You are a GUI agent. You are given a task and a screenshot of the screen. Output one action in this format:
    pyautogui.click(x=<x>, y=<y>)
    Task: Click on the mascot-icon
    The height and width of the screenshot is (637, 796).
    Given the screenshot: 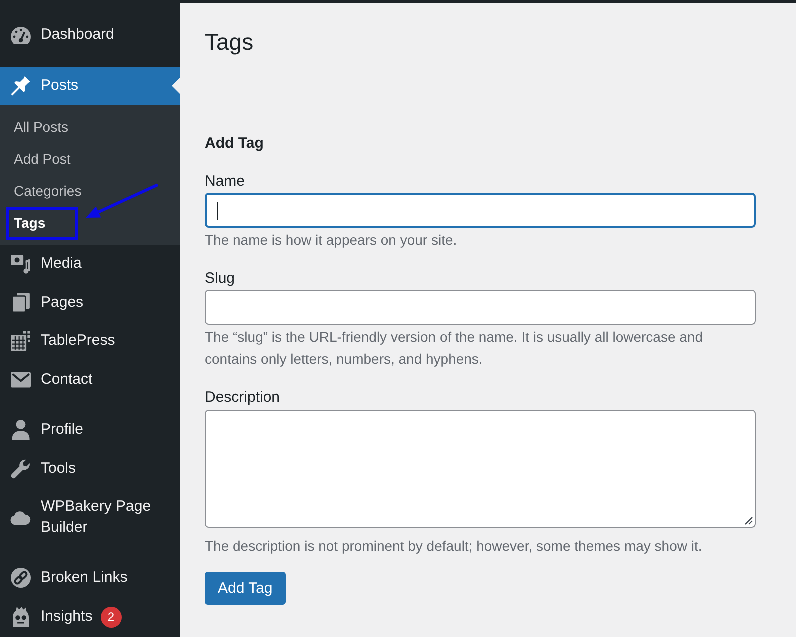 What is the action you would take?
    pyautogui.click(x=21, y=617)
    